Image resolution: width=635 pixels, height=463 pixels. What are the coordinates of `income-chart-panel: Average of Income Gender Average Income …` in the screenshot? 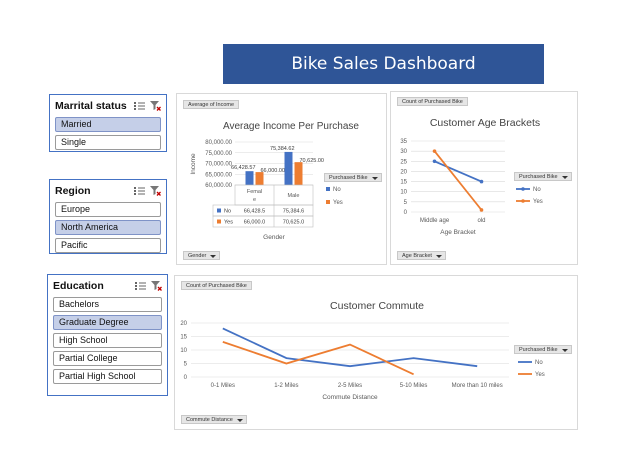 It's located at (281, 179).